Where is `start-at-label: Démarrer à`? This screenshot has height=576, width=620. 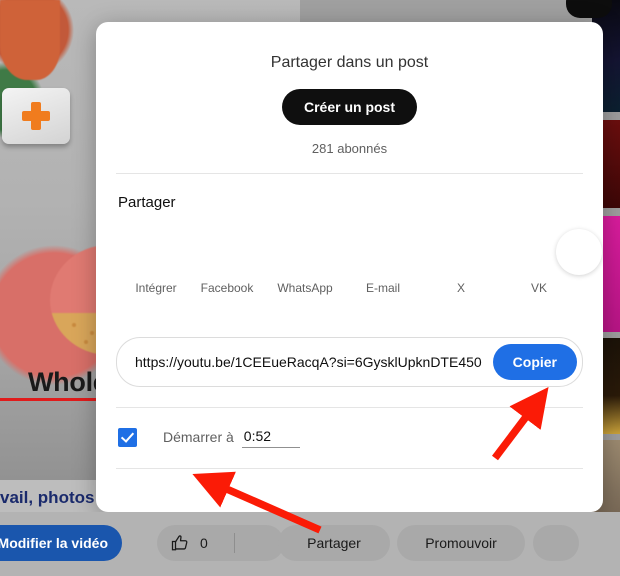
start-at-label: Démarrer à is located at coordinates (198, 437).